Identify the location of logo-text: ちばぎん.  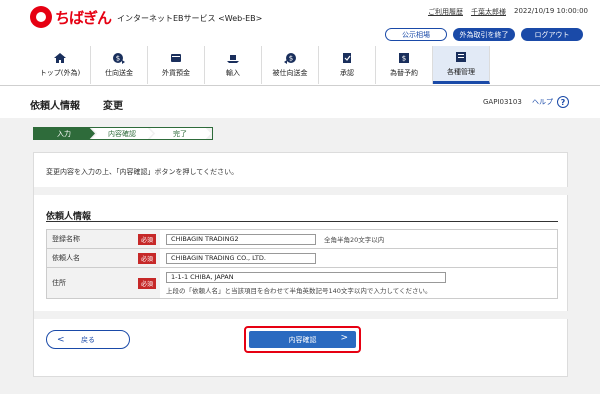
(83, 17).